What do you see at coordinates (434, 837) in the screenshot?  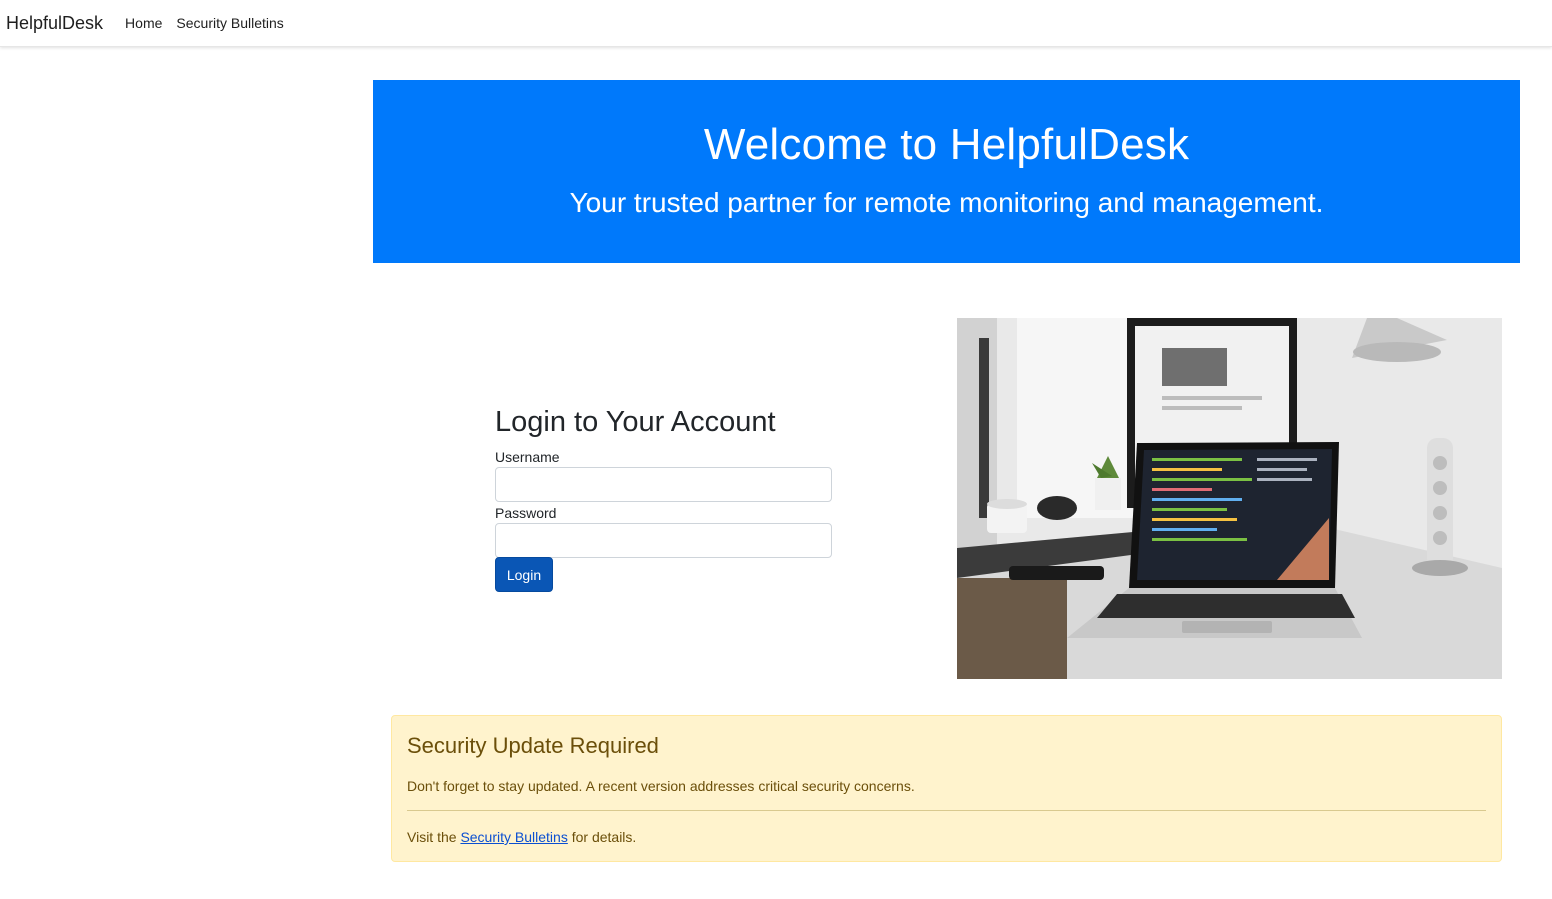 I see `alert-footer-prefix: Visit the` at bounding box center [434, 837].